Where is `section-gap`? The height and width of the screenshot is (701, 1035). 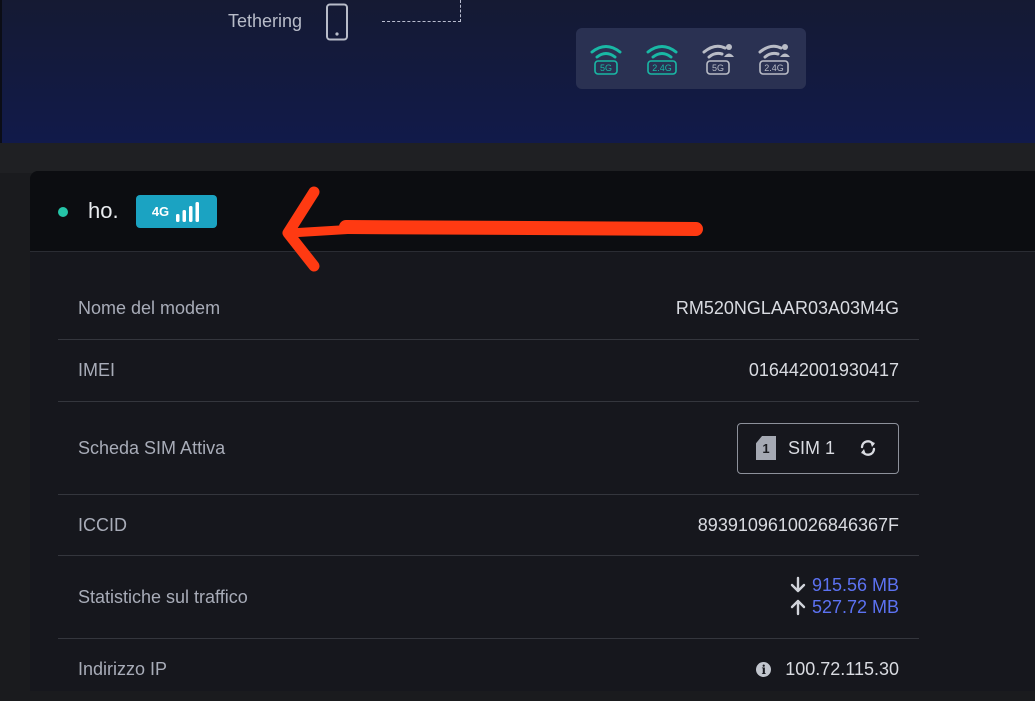
section-gap is located at coordinates (517, 158).